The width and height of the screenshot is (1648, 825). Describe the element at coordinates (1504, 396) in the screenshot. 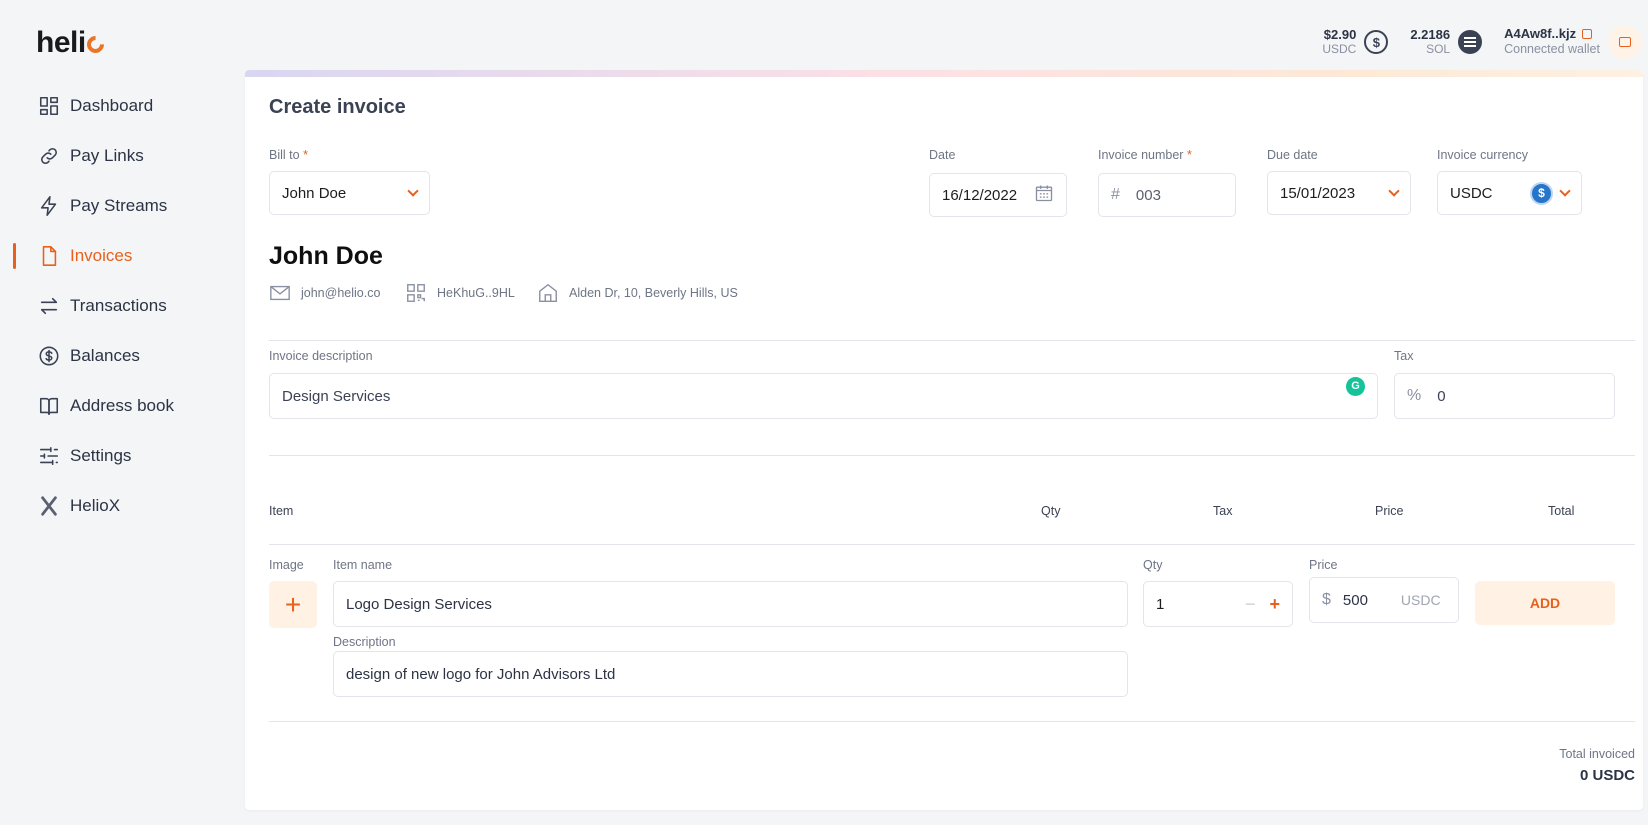

I see `tax-input: % 0` at that location.